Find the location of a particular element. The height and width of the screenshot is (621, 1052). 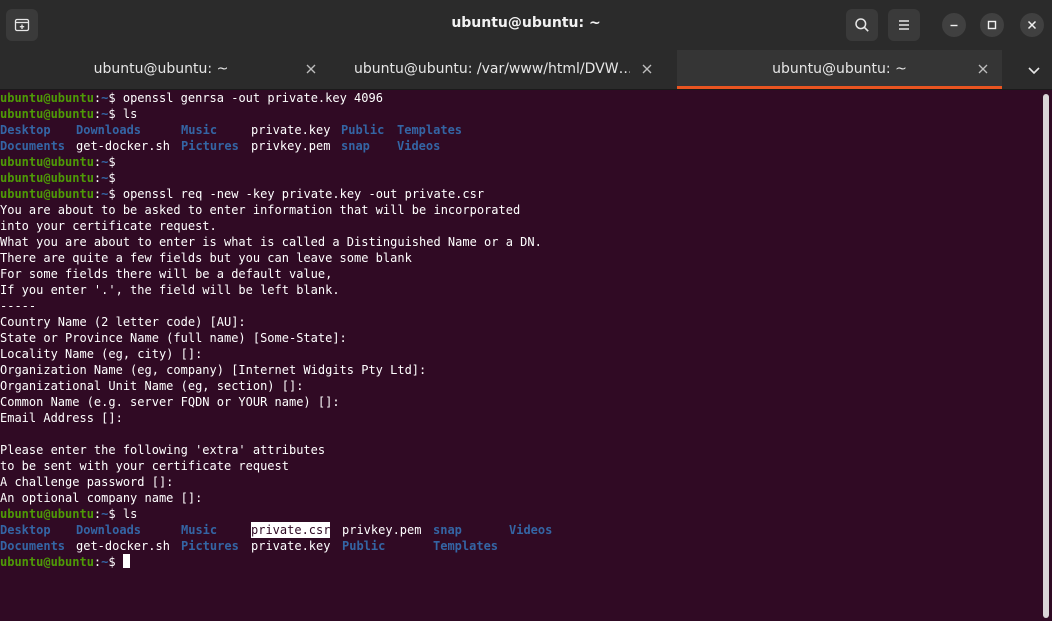

active-tab-indicator is located at coordinates (839, 87).